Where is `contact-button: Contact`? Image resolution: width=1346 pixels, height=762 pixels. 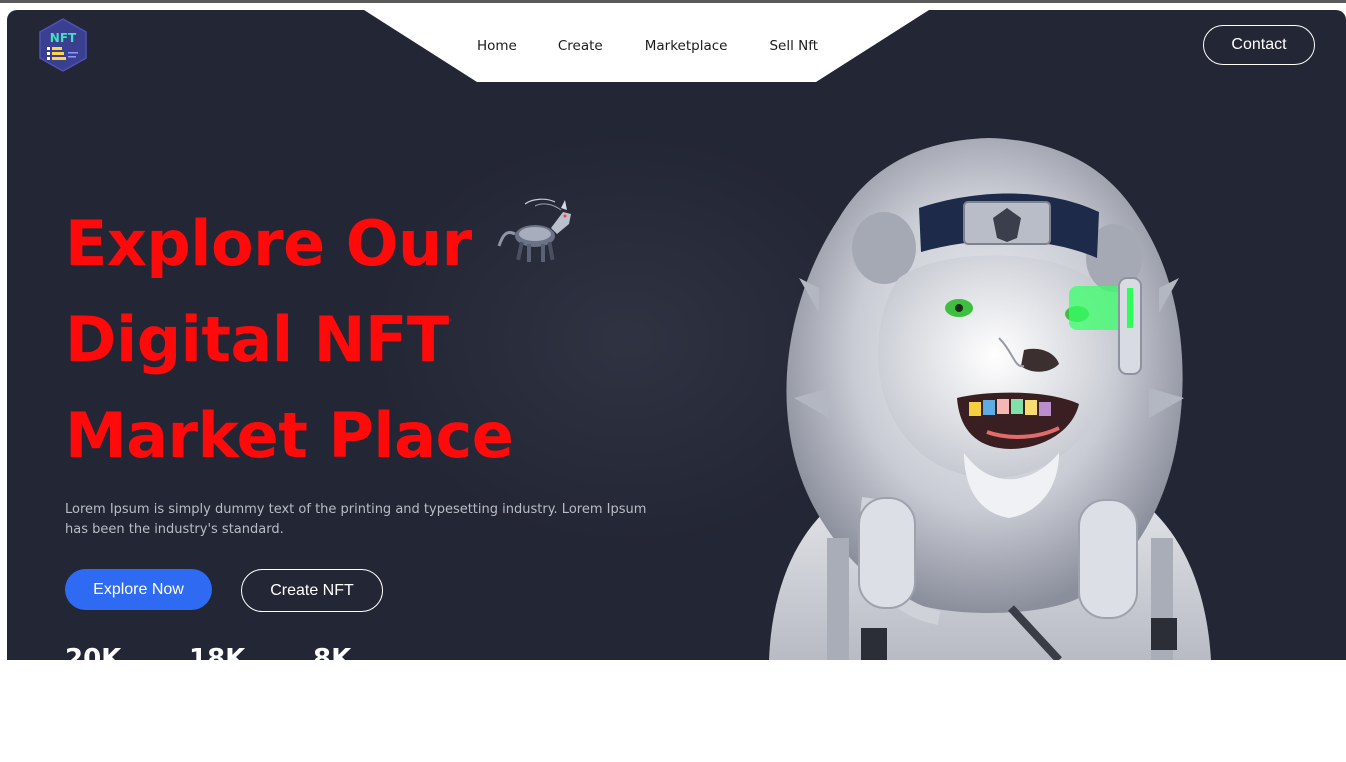
contact-button: Contact is located at coordinates (1259, 45).